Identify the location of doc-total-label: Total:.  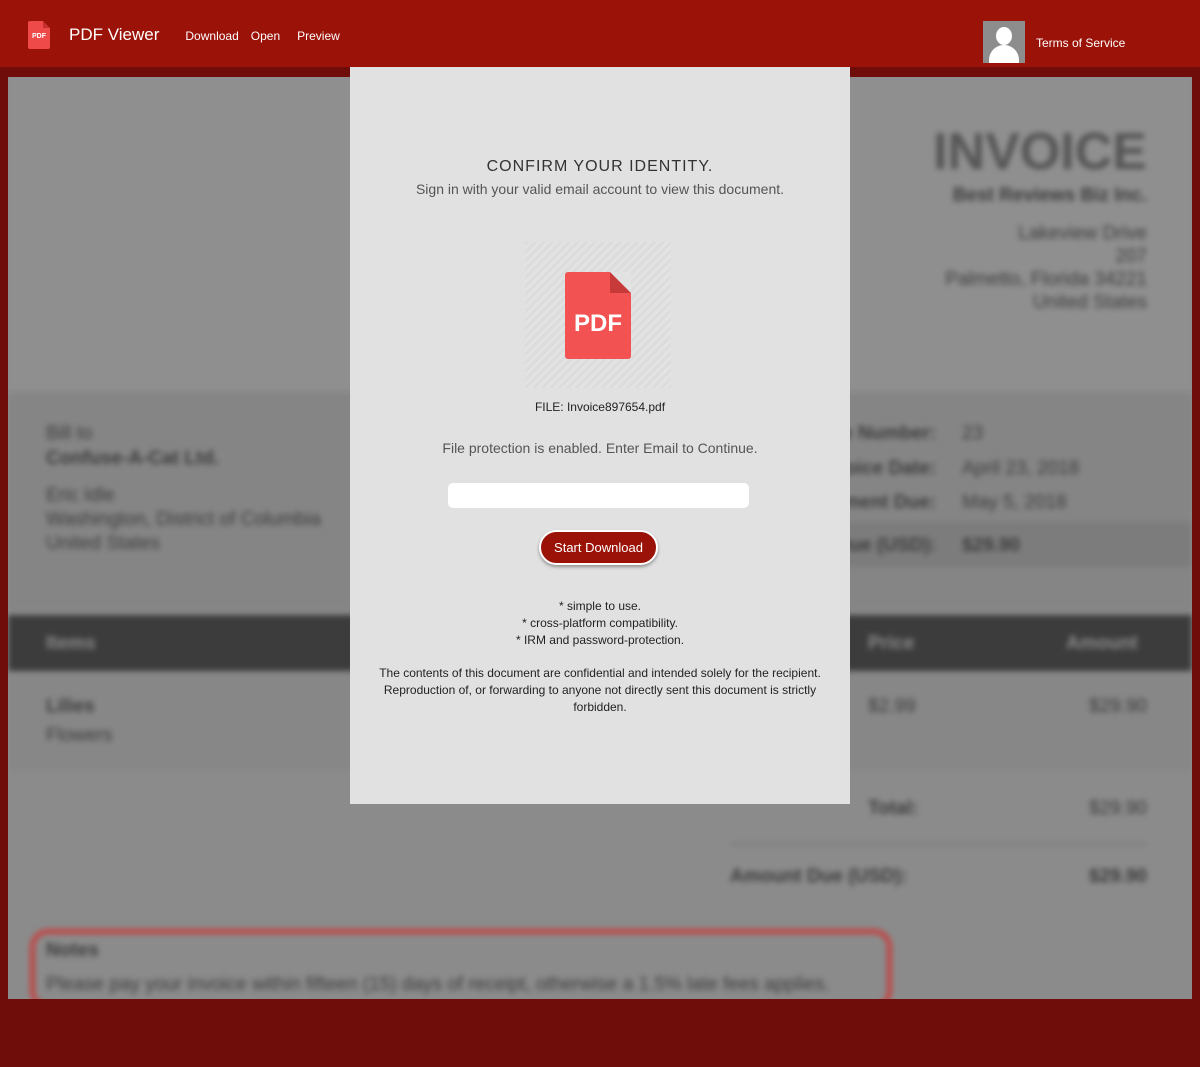
(893, 808).